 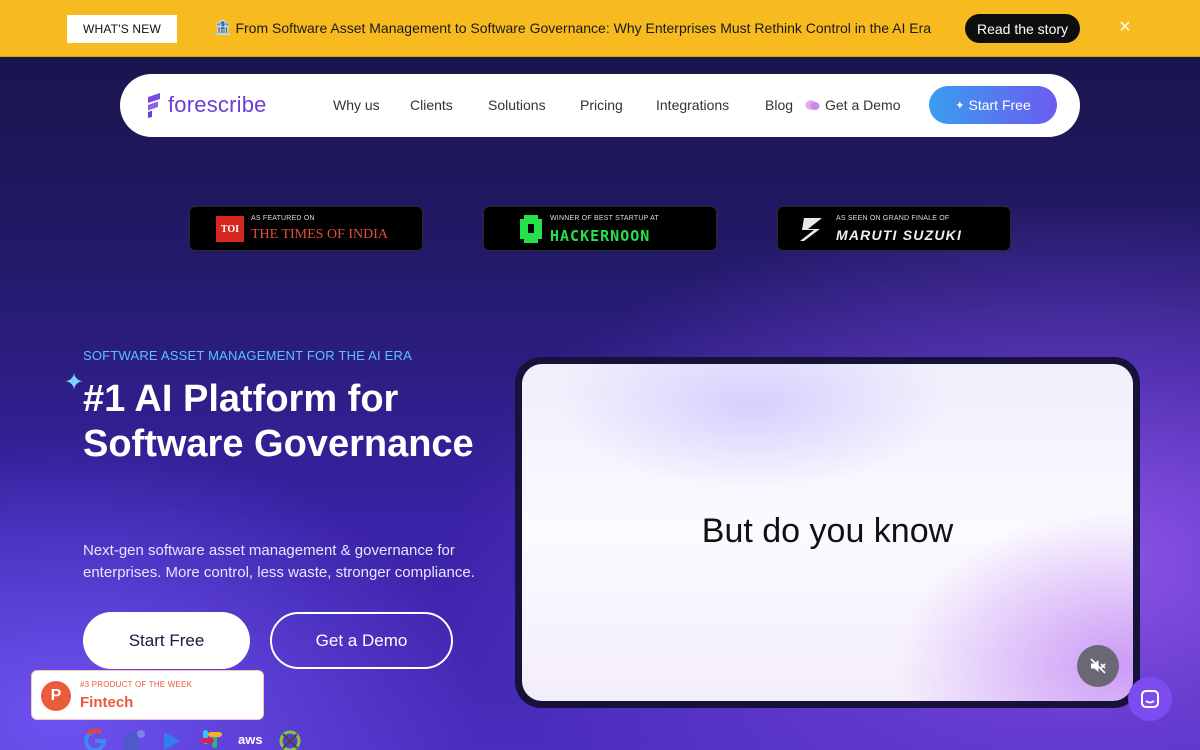 What do you see at coordinates (147, 695) in the screenshot?
I see `product-hunt-badge: P #3 PRODUCT OF THE WEEK Fintech` at bounding box center [147, 695].